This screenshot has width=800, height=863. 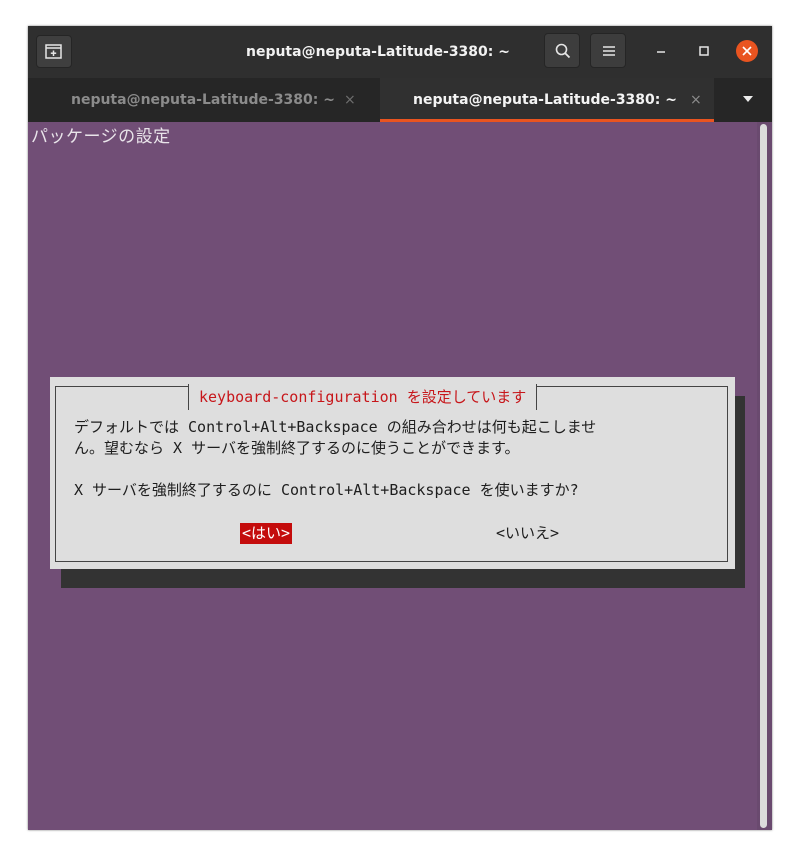 I want to click on title-bar: neputa@neputa-Latitude-3380: ~, so click(x=400, y=52).